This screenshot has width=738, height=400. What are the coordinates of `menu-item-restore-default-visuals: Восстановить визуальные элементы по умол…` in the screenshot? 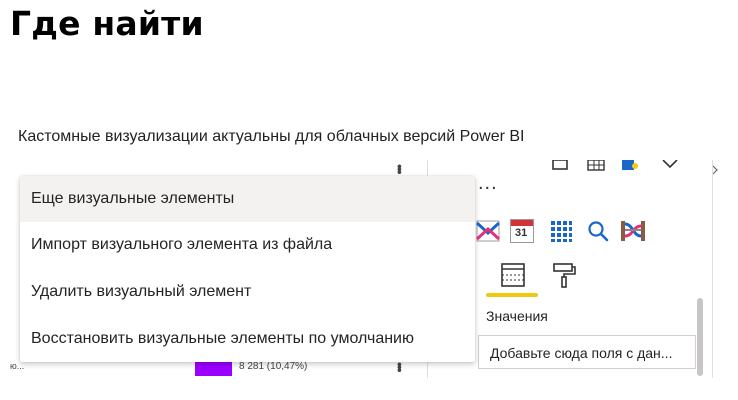 It's located at (247, 339).